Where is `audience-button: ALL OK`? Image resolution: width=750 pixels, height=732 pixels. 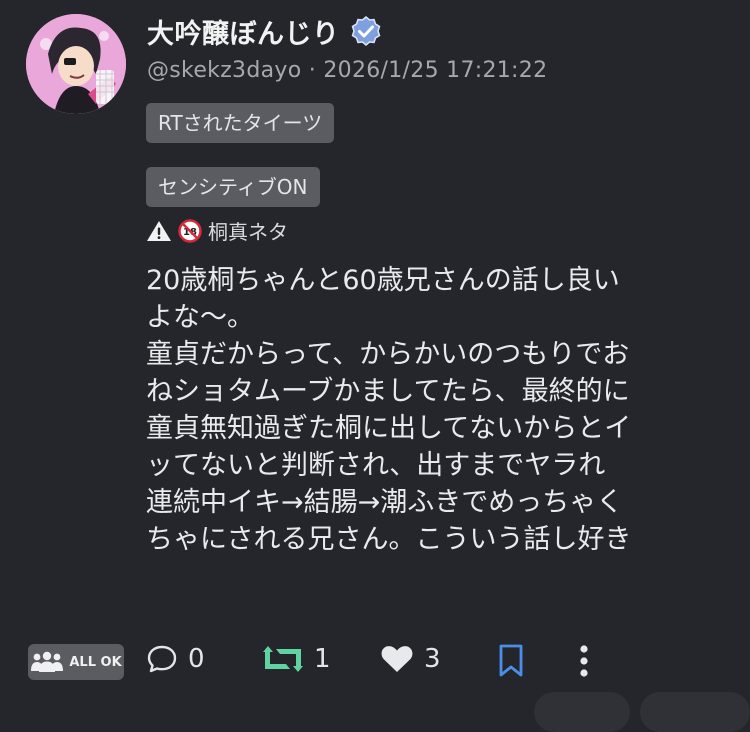
audience-button: ALL OK is located at coordinates (76, 662).